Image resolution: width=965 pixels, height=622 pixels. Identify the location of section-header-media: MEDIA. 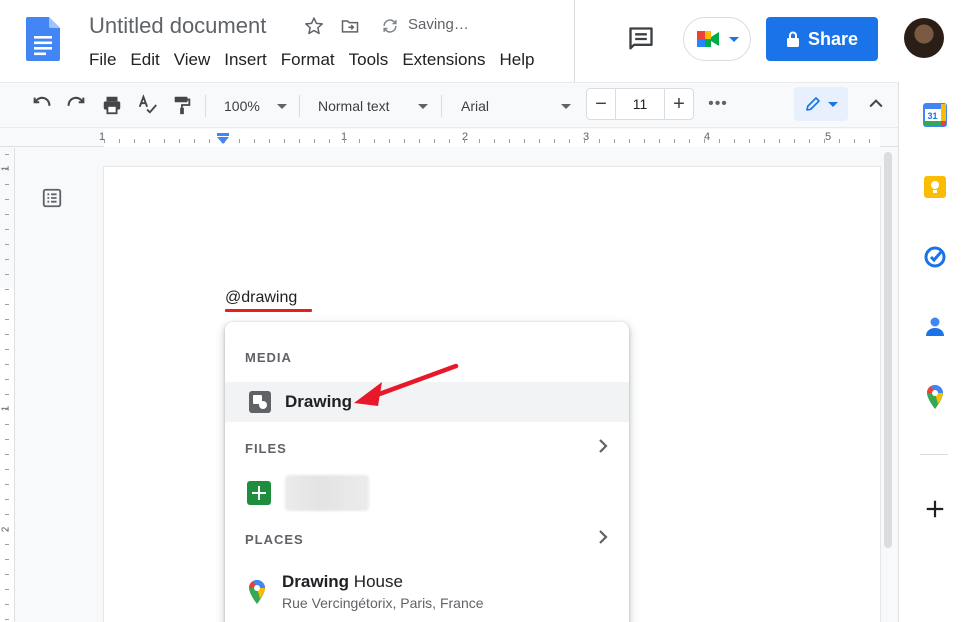
(268, 357).